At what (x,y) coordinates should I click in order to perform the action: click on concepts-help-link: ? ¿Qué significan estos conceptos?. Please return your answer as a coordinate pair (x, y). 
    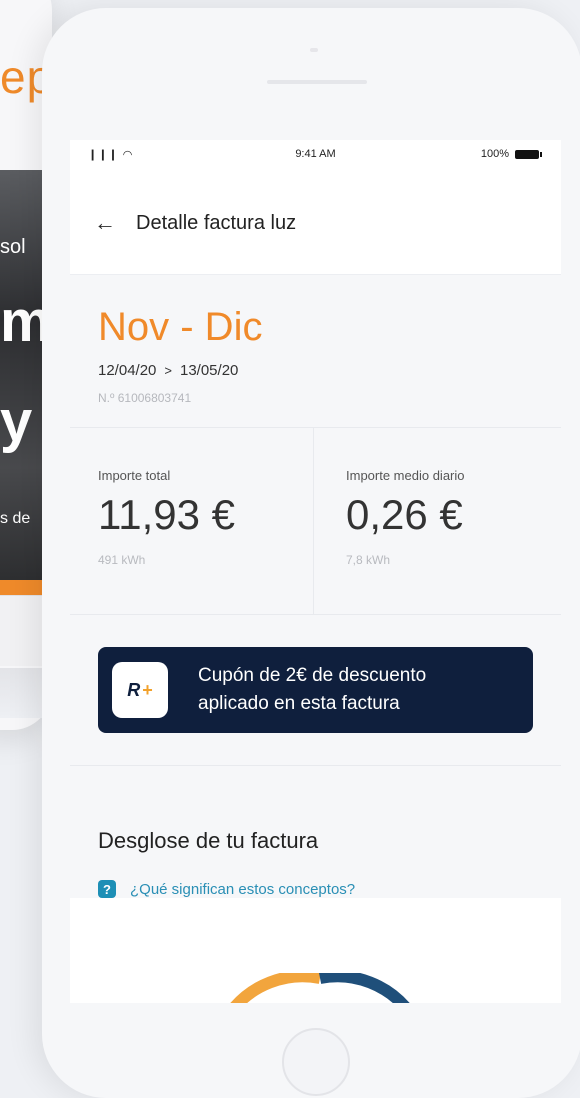
    Looking at the image, I should click on (315, 889).